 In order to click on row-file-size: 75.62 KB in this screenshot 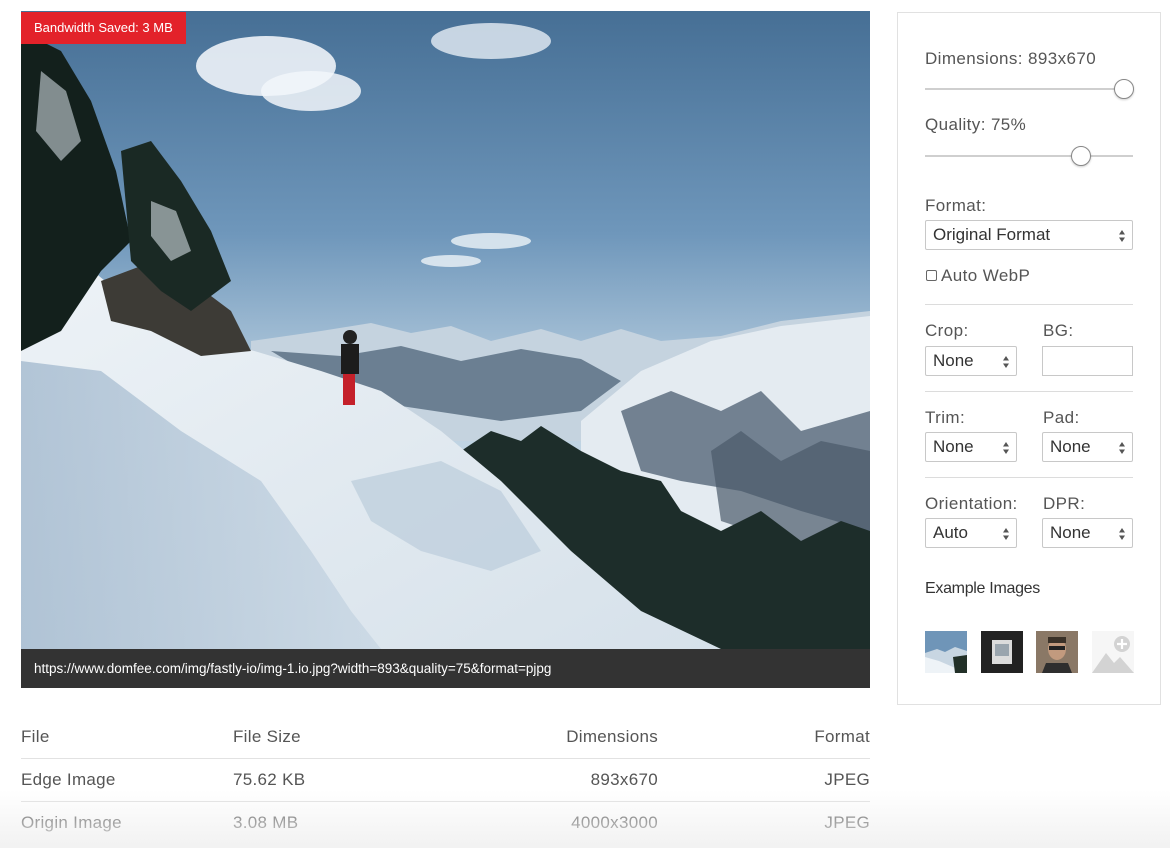, I will do `click(333, 780)`.